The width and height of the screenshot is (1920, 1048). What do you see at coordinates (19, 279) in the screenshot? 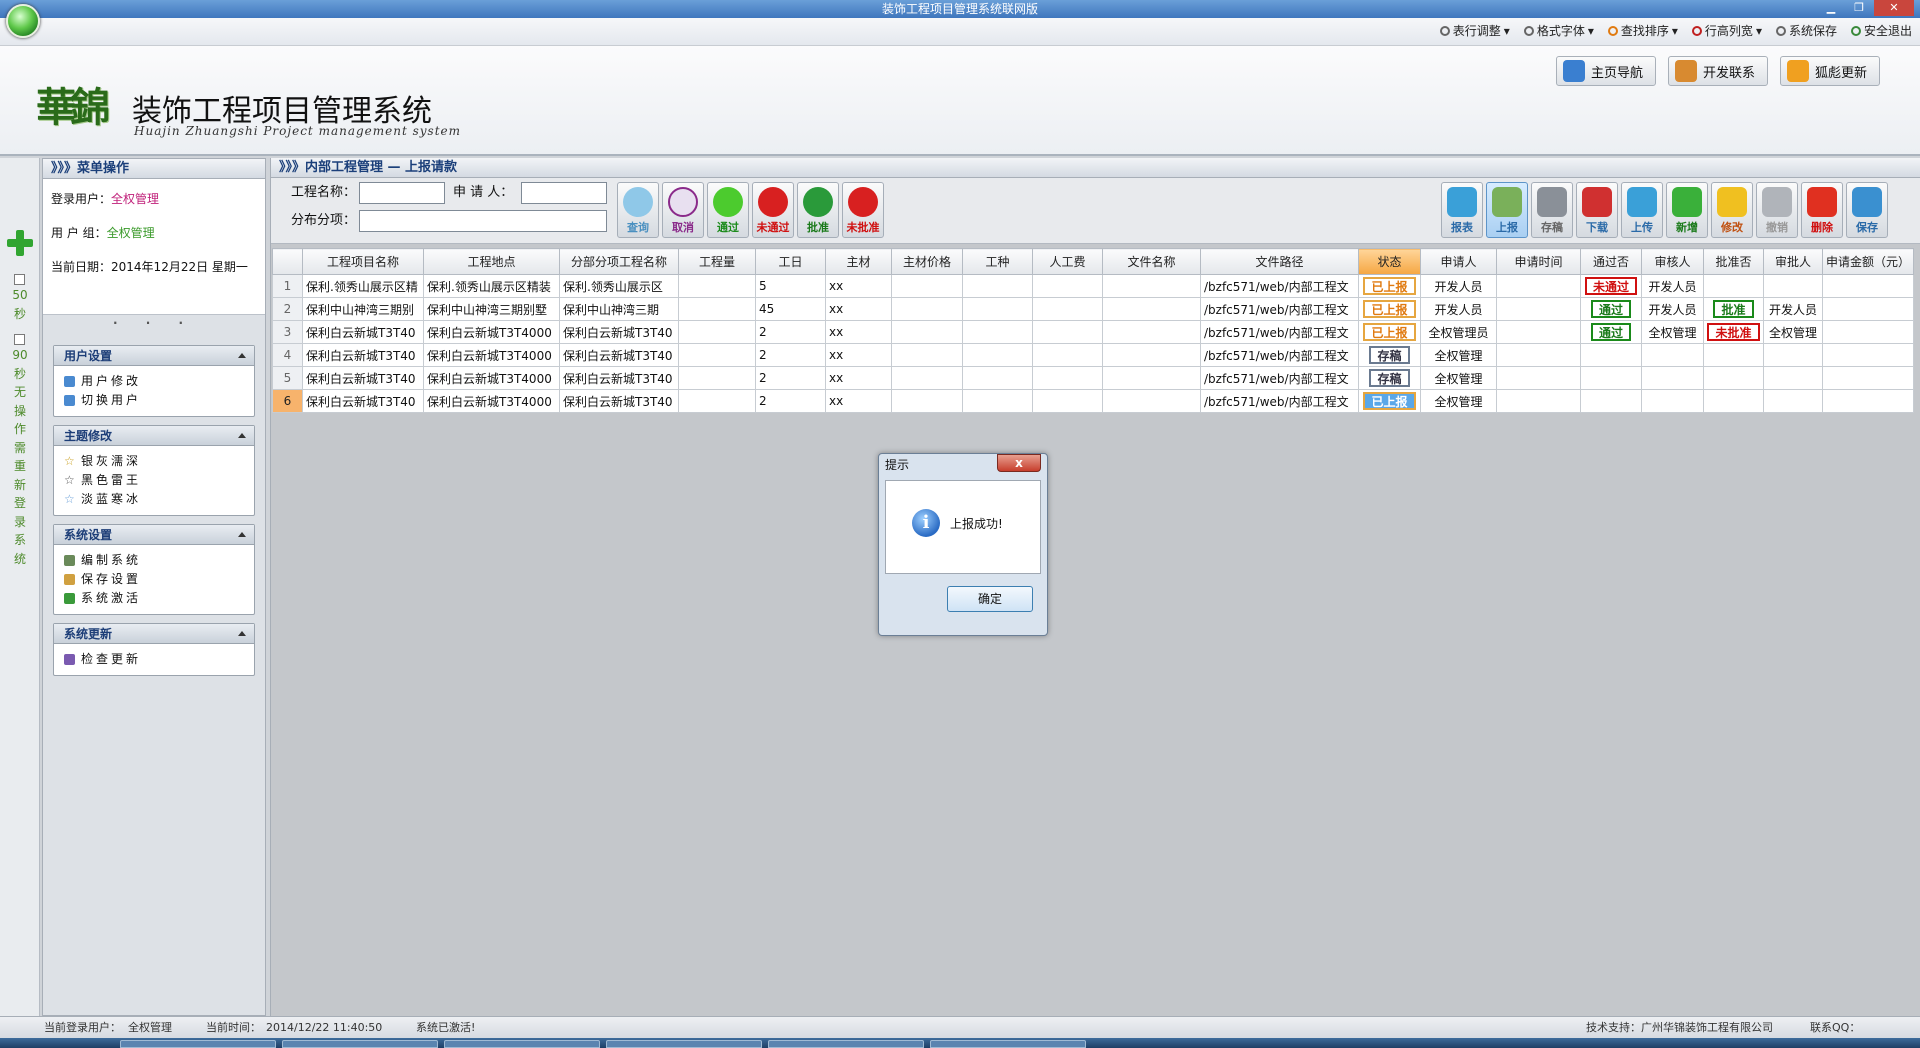
I see `auto-logout-50-checkbox` at bounding box center [19, 279].